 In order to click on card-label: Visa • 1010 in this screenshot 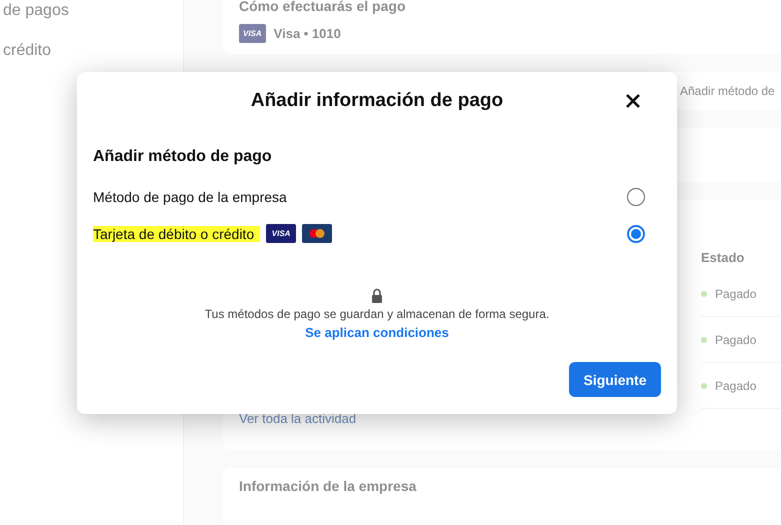, I will do `click(307, 33)`.